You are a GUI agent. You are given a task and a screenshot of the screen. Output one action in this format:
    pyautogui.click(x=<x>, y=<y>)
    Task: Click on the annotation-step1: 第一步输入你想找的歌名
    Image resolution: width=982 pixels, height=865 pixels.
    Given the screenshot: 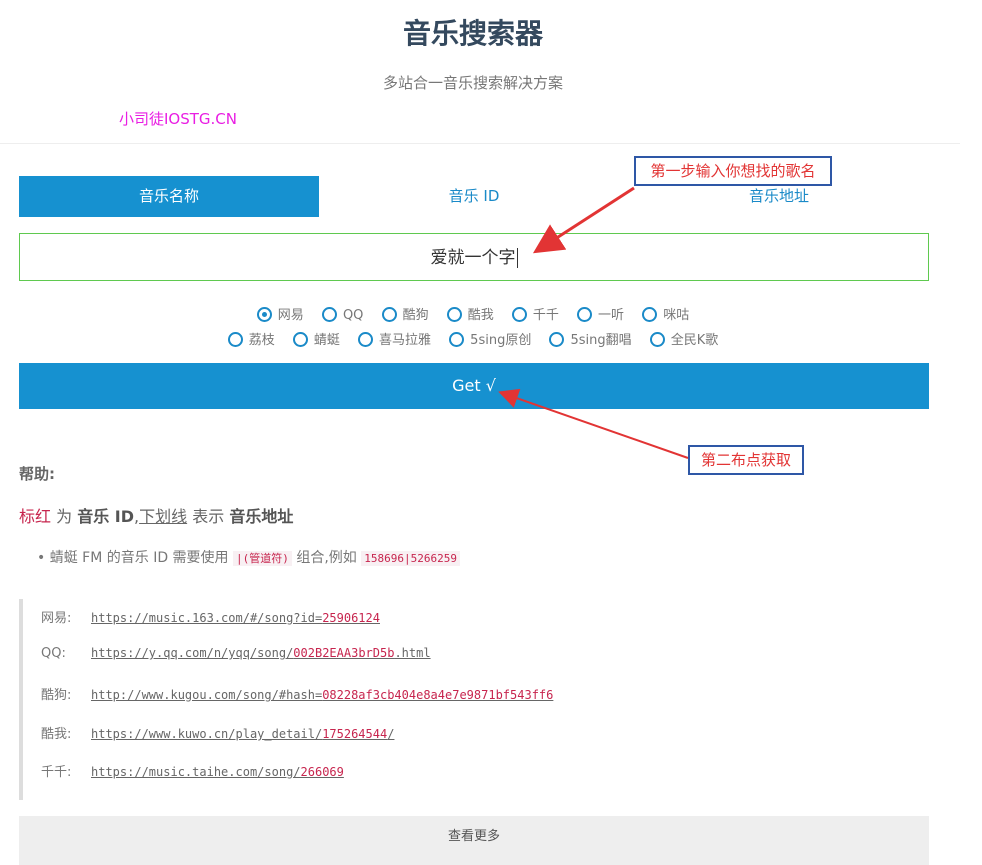 What is the action you would take?
    pyautogui.click(x=733, y=171)
    